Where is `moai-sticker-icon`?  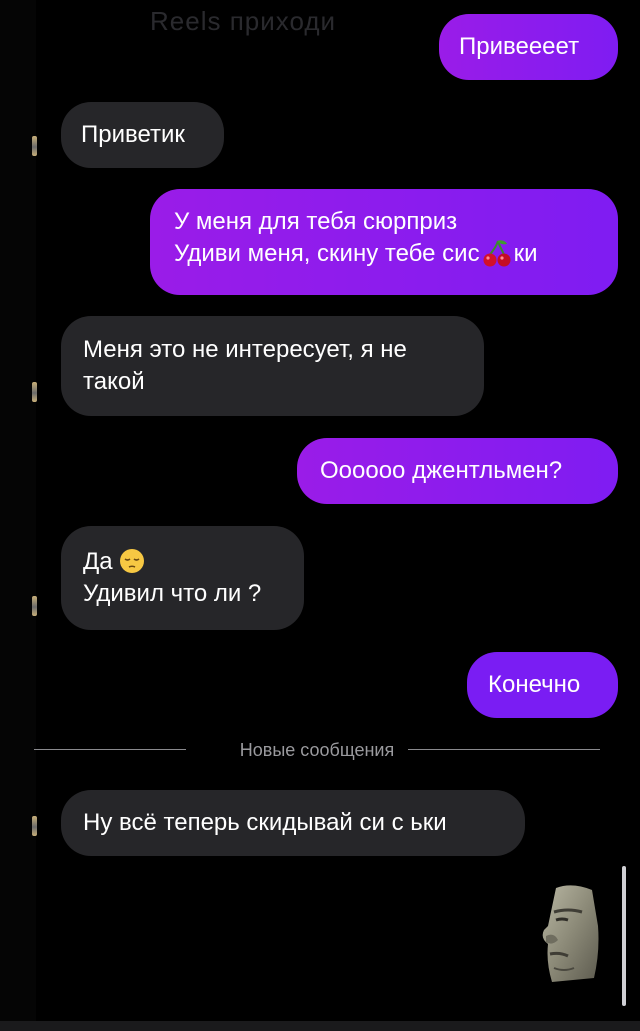 moai-sticker-icon is located at coordinates (572, 934).